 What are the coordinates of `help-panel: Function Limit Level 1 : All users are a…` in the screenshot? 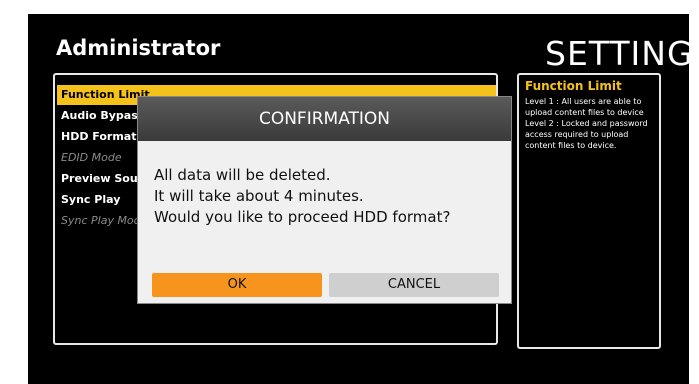 It's located at (589, 211).